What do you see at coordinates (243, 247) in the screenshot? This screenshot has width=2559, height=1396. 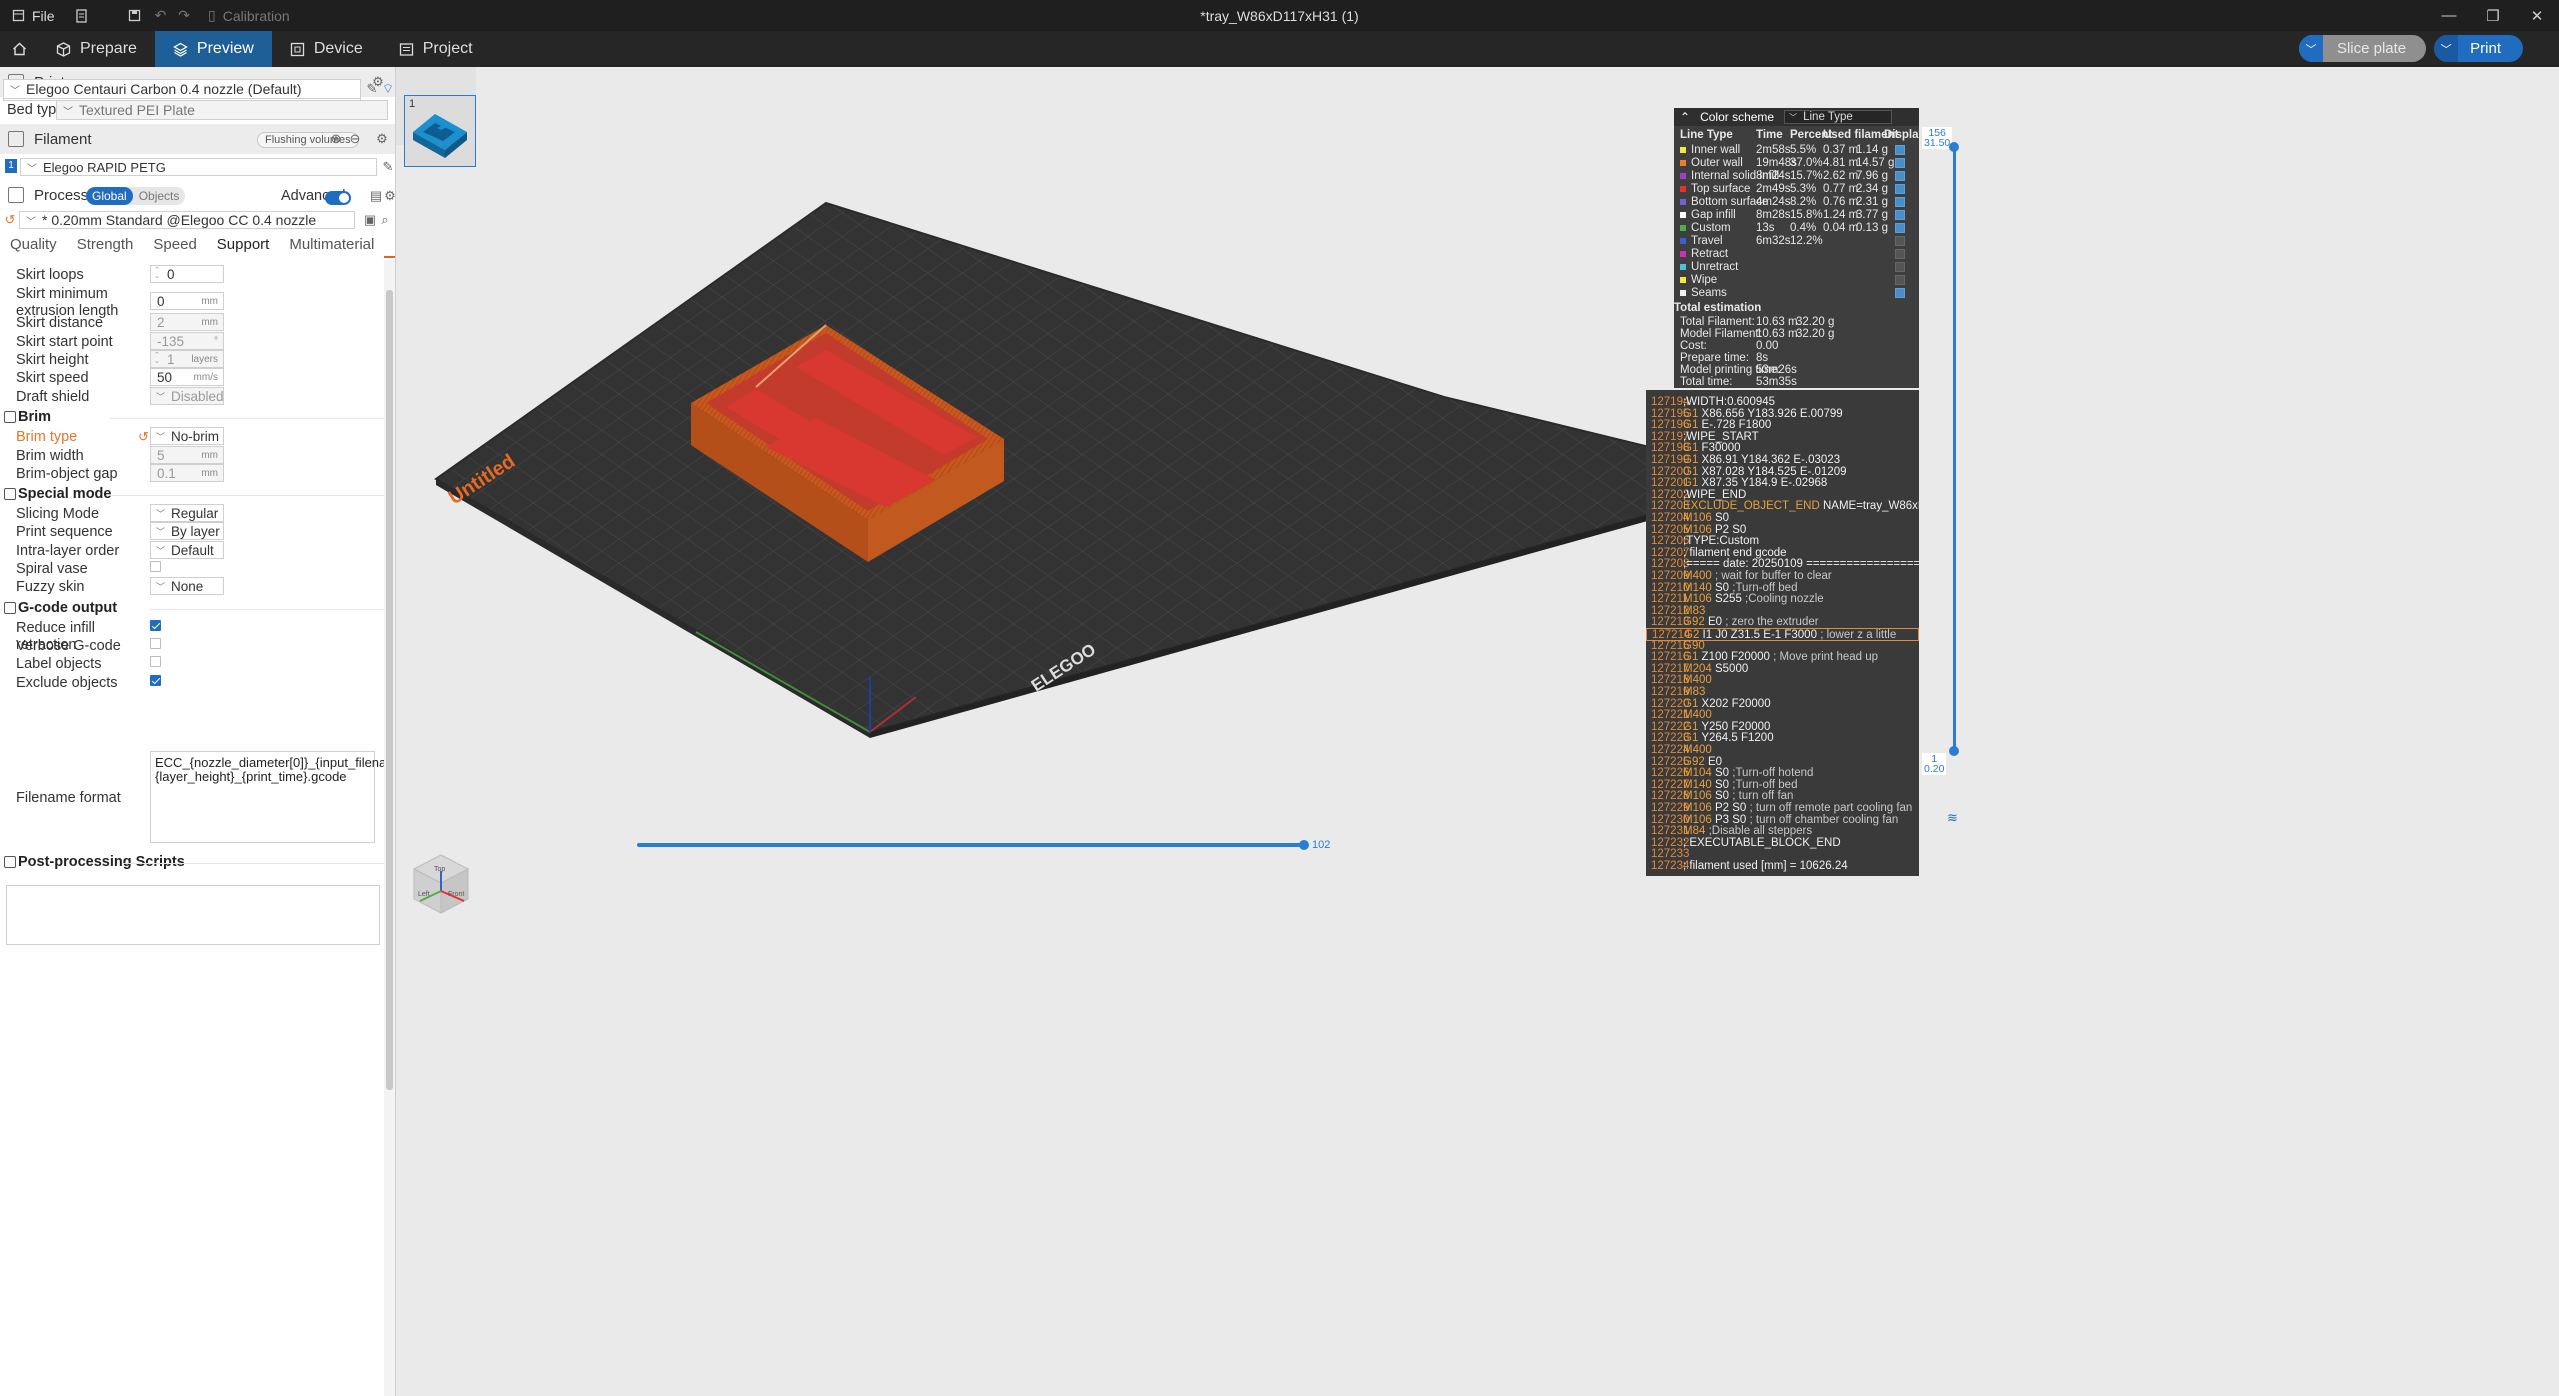 I see `tab-support: Support` at bounding box center [243, 247].